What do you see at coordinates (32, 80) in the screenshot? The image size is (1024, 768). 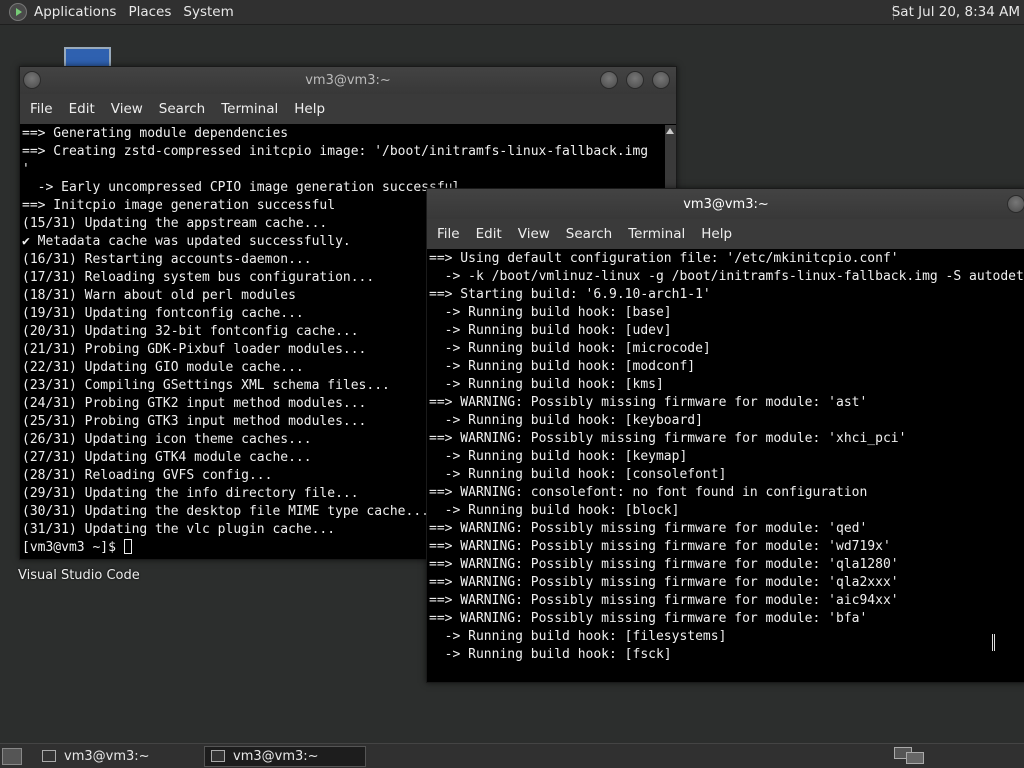 I see `window-menu-icon` at bounding box center [32, 80].